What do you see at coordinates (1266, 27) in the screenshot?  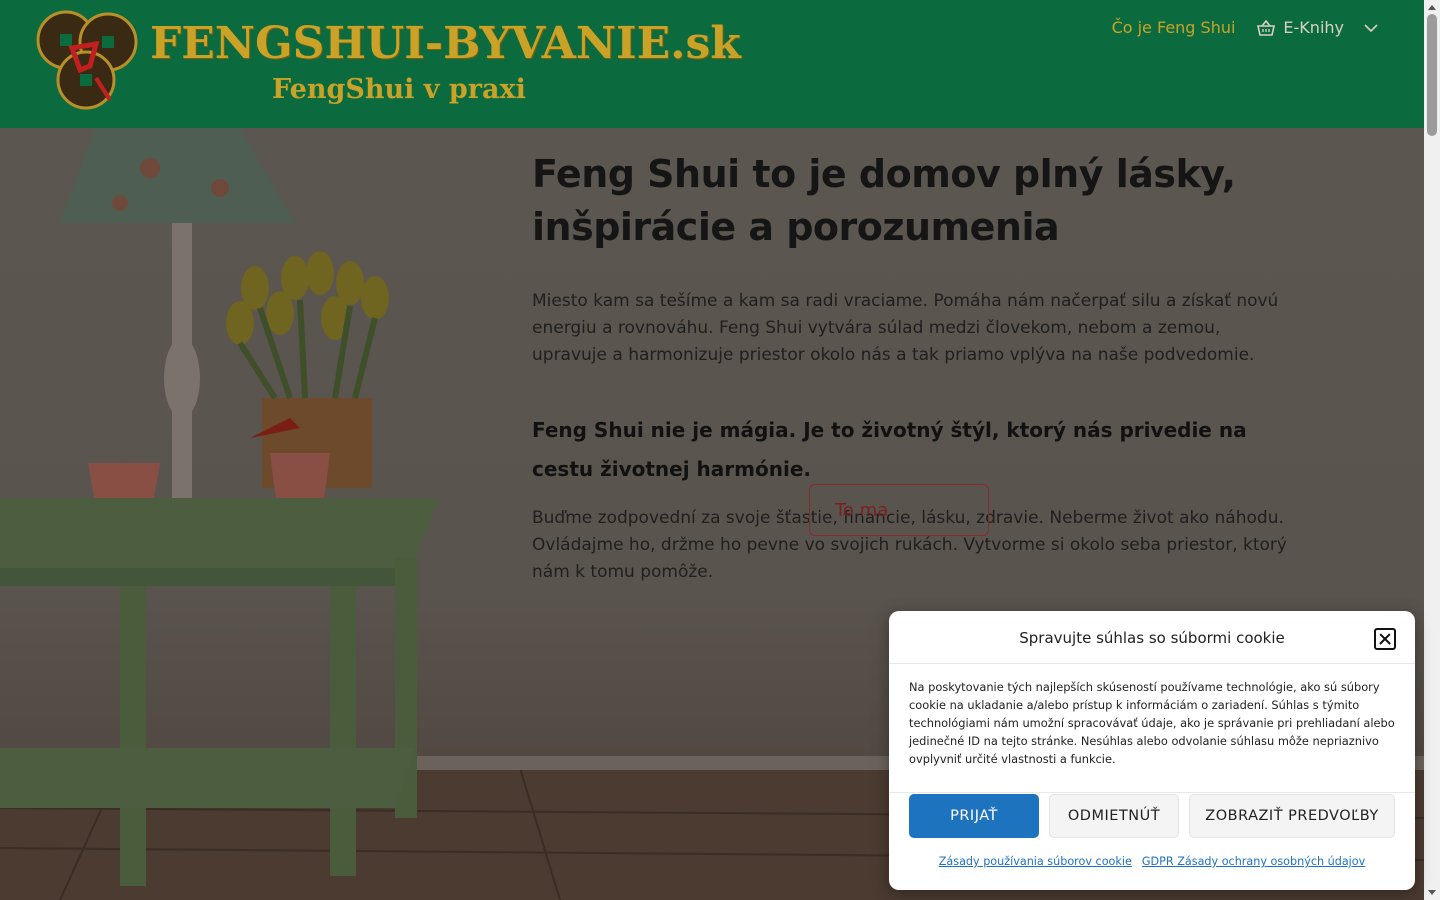 I see `basket-icon` at bounding box center [1266, 27].